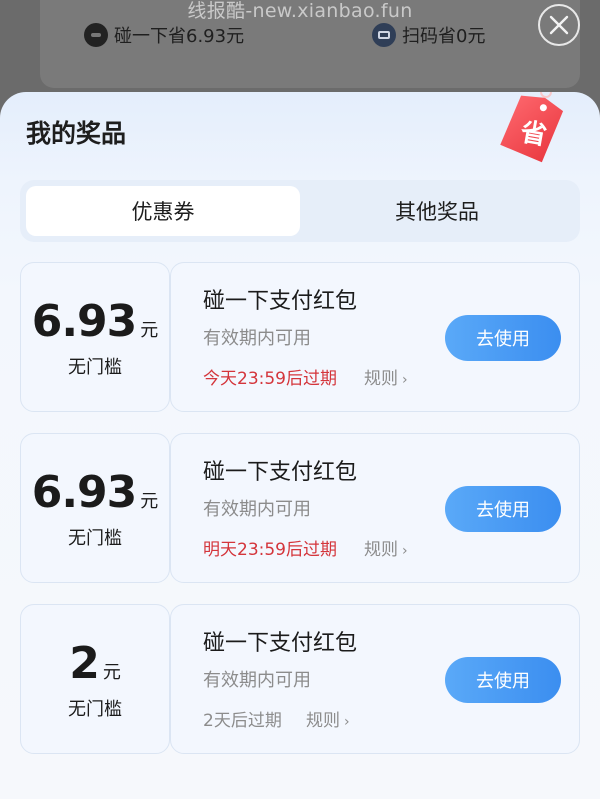 The image size is (600, 799). Describe the element at coordinates (375, 337) in the screenshot. I see `coupon-detail-panel: 碰一下支付红包 有效期内可用 今天23:59后过期 规则 › 去使用` at that location.